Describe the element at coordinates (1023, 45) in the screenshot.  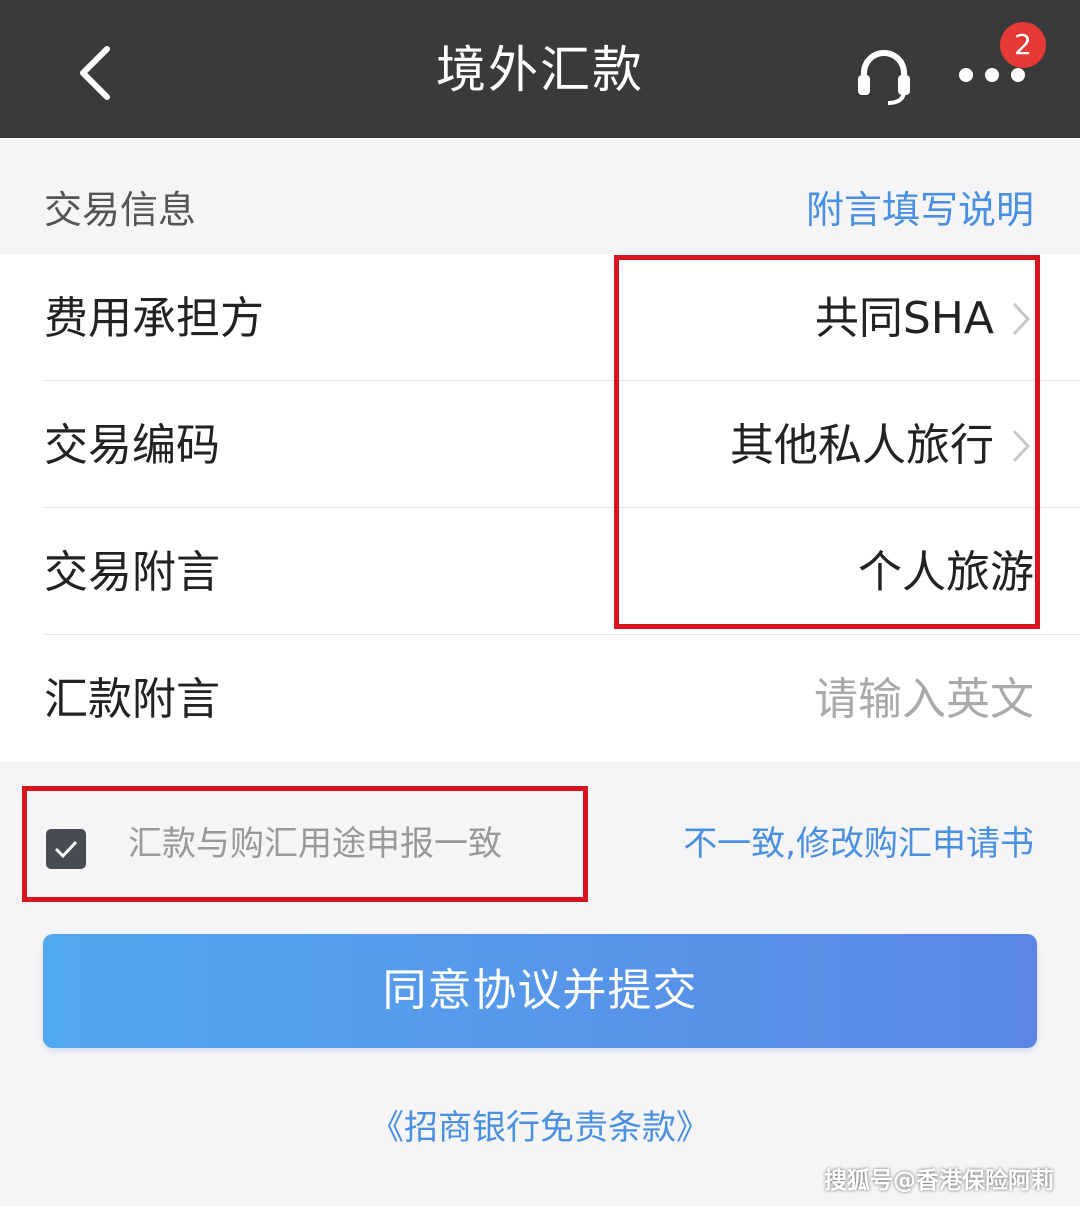
I see `notification-badge: 2` at that location.